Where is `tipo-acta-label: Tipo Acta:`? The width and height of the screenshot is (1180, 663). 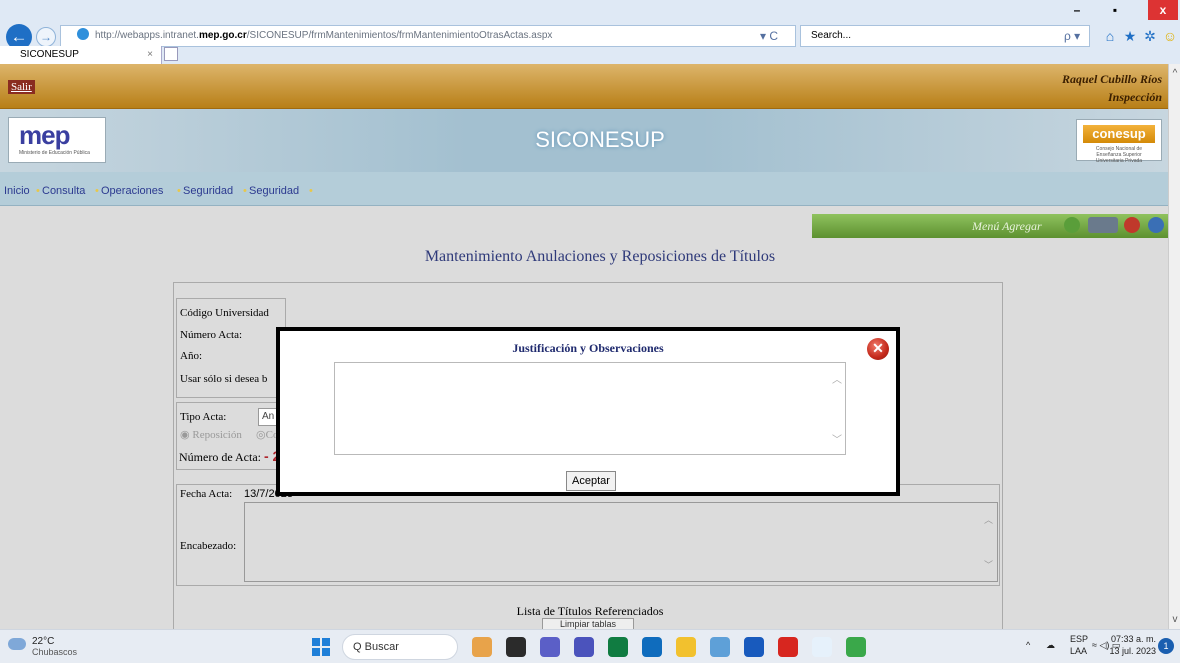
tipo-acta-label: Tipo Acta: is located at coordinates (203, 417).